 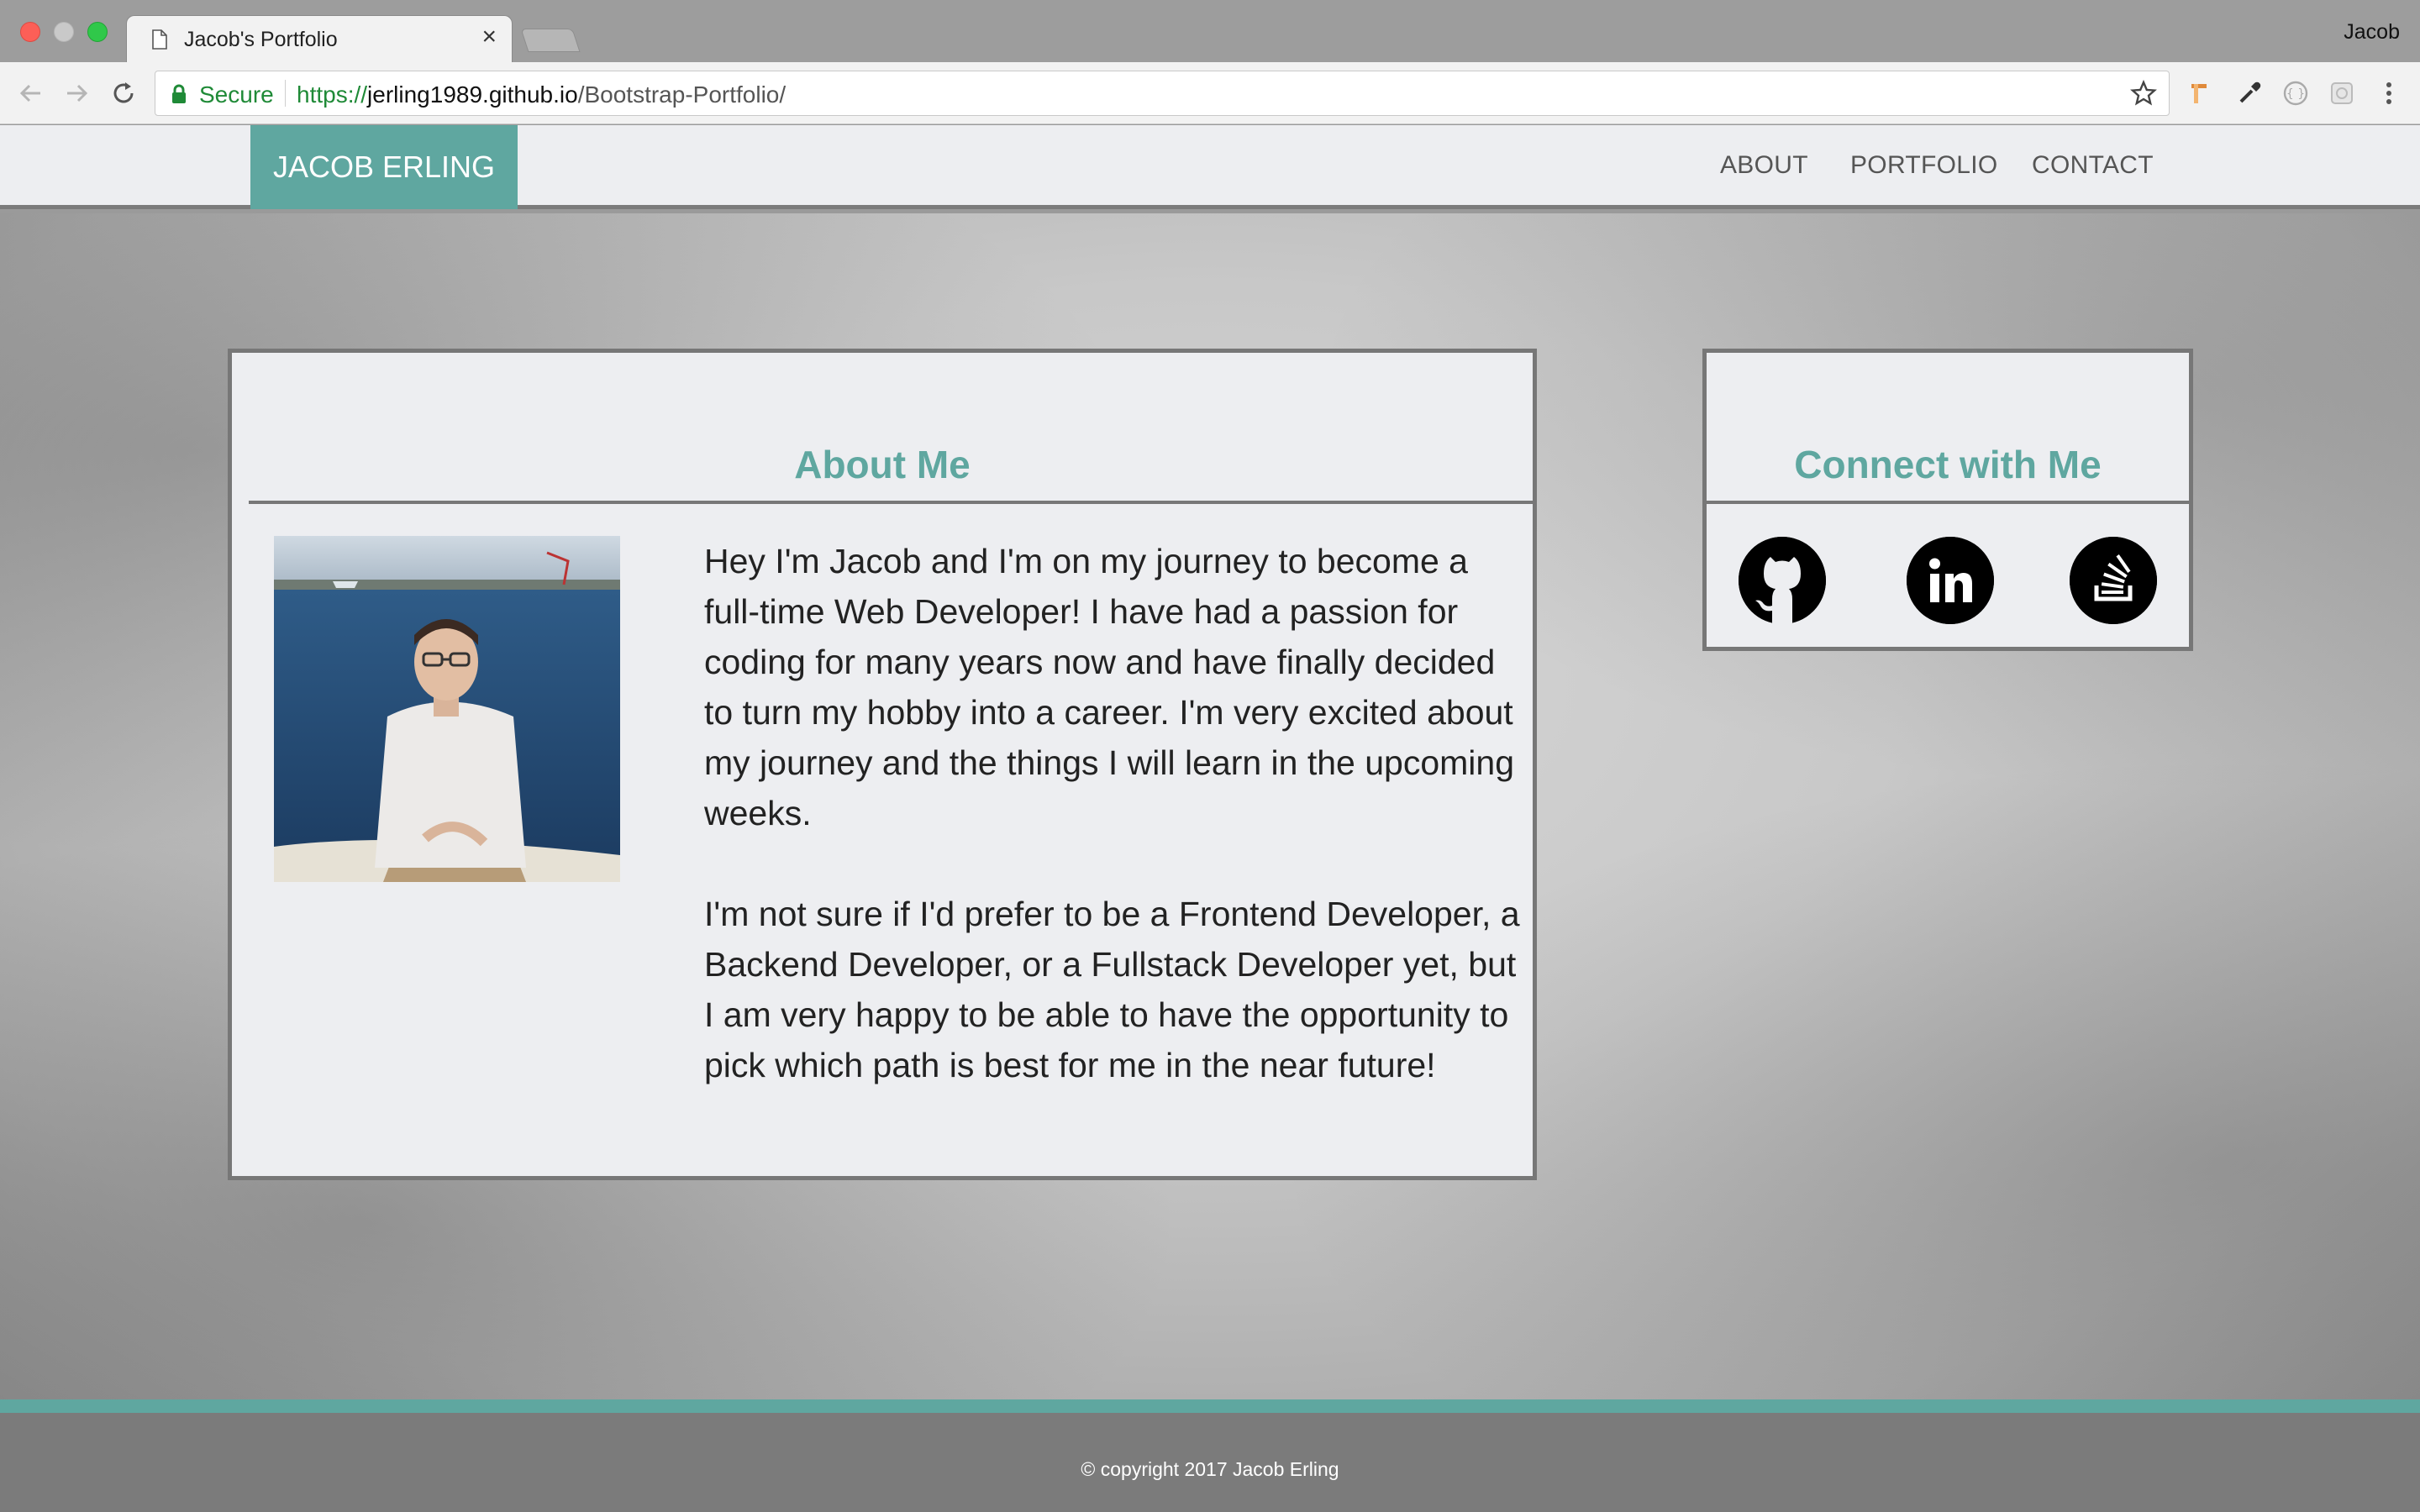 I want to click on extension-tag-icon, so click(x=2201, y=93).